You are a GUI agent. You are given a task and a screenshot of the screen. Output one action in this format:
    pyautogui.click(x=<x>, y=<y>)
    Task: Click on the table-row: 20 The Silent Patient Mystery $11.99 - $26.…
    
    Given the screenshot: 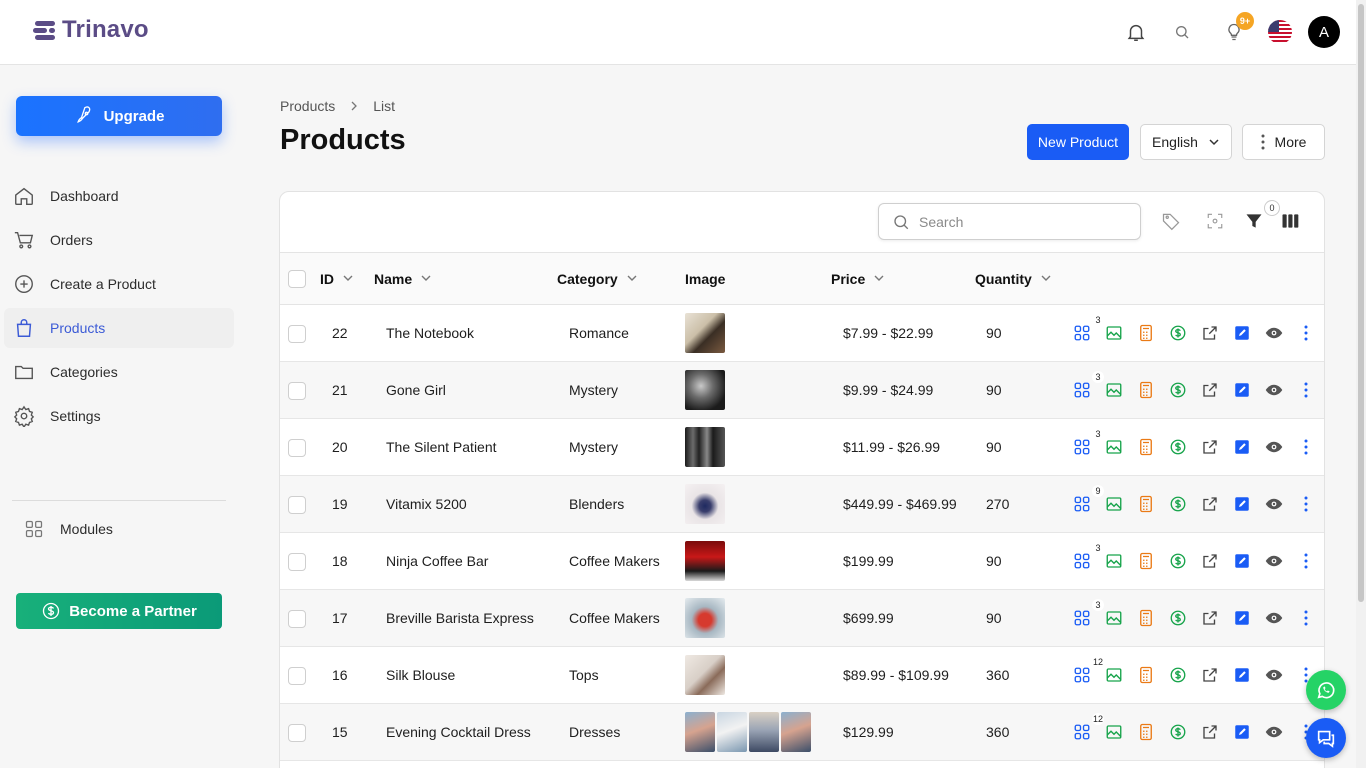 What is the action you would take?
    pyautogui.click(x=802, y=447)
    